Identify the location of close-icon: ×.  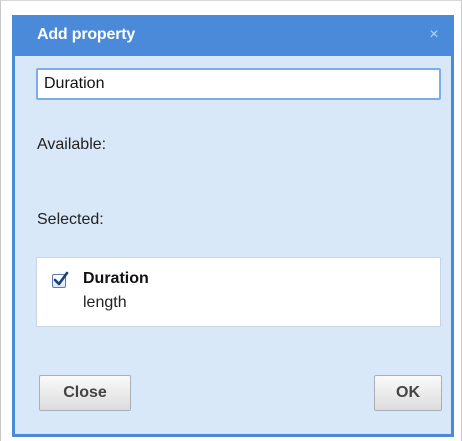
(434, 35).